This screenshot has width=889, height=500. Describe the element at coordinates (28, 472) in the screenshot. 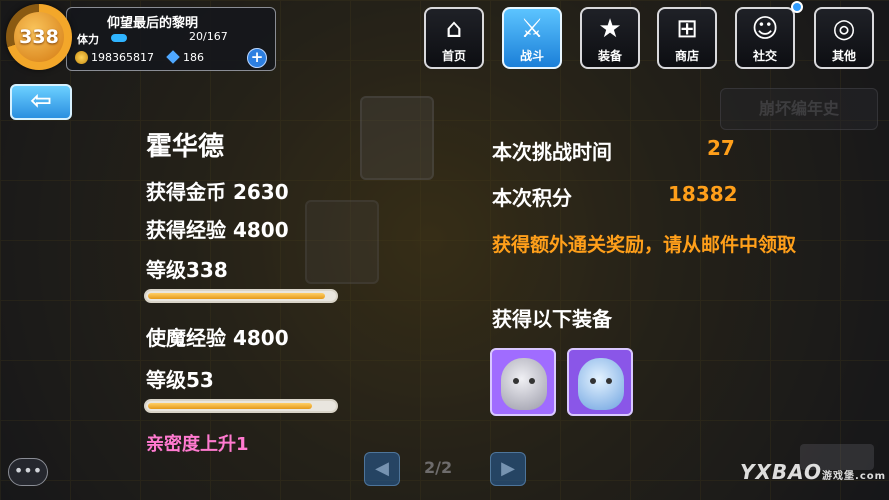

I see `chat-icon: •••` at that location.